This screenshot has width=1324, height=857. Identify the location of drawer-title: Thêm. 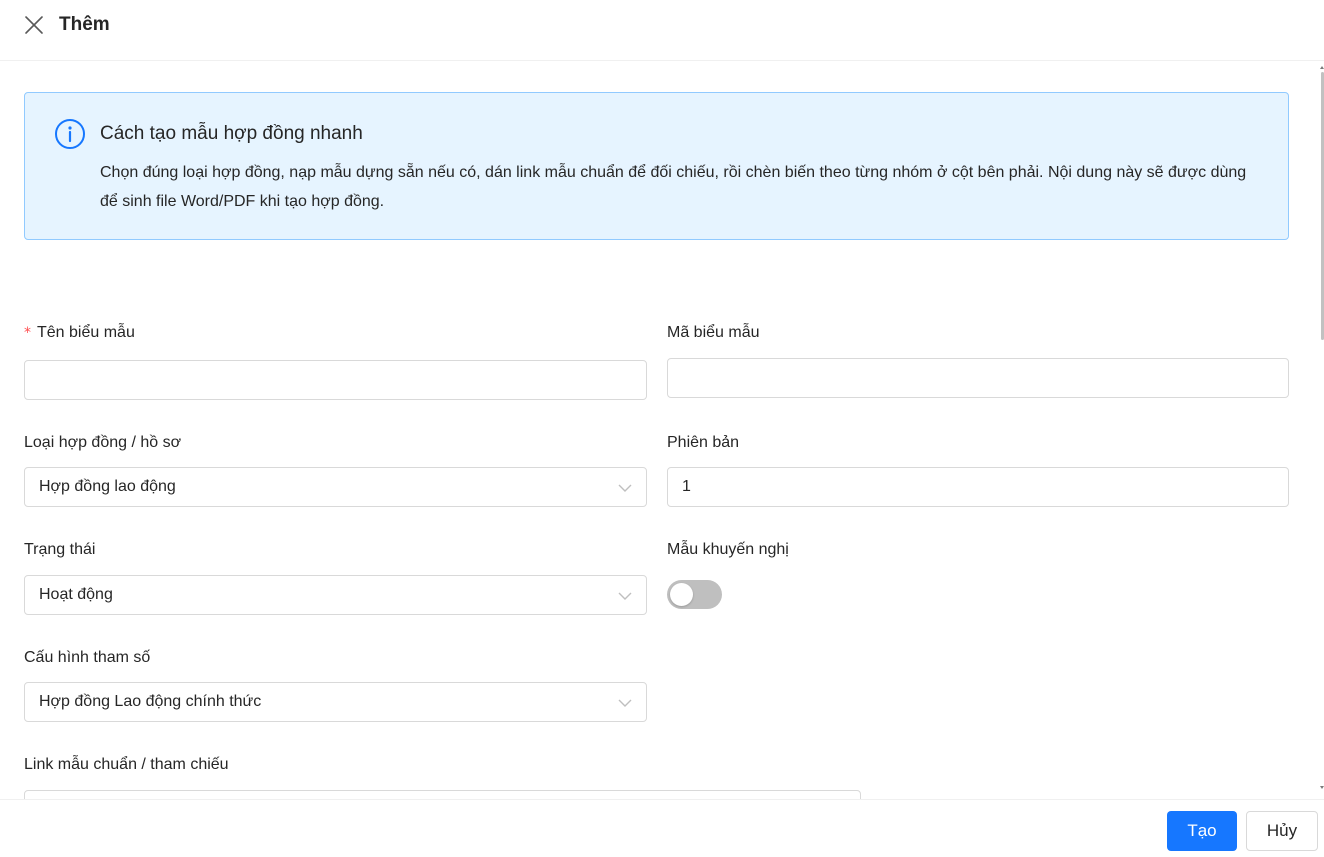
(84, 24).